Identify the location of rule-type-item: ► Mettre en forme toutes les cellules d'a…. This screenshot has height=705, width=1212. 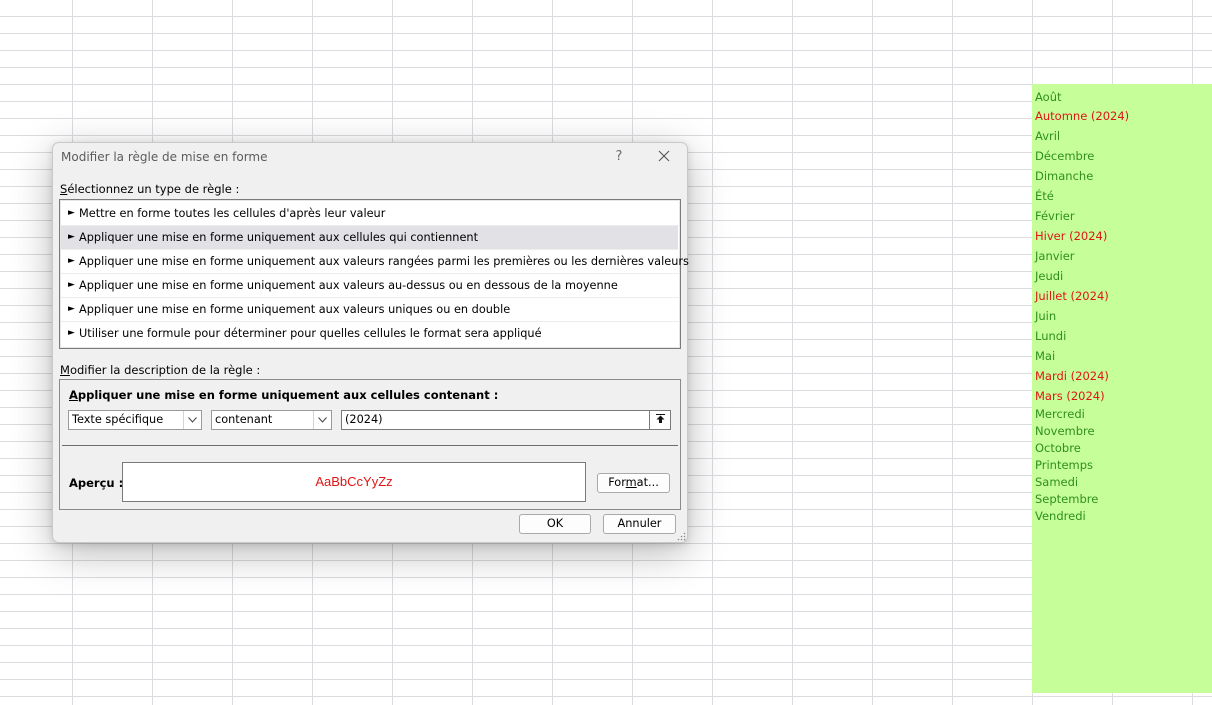
(370, 214).